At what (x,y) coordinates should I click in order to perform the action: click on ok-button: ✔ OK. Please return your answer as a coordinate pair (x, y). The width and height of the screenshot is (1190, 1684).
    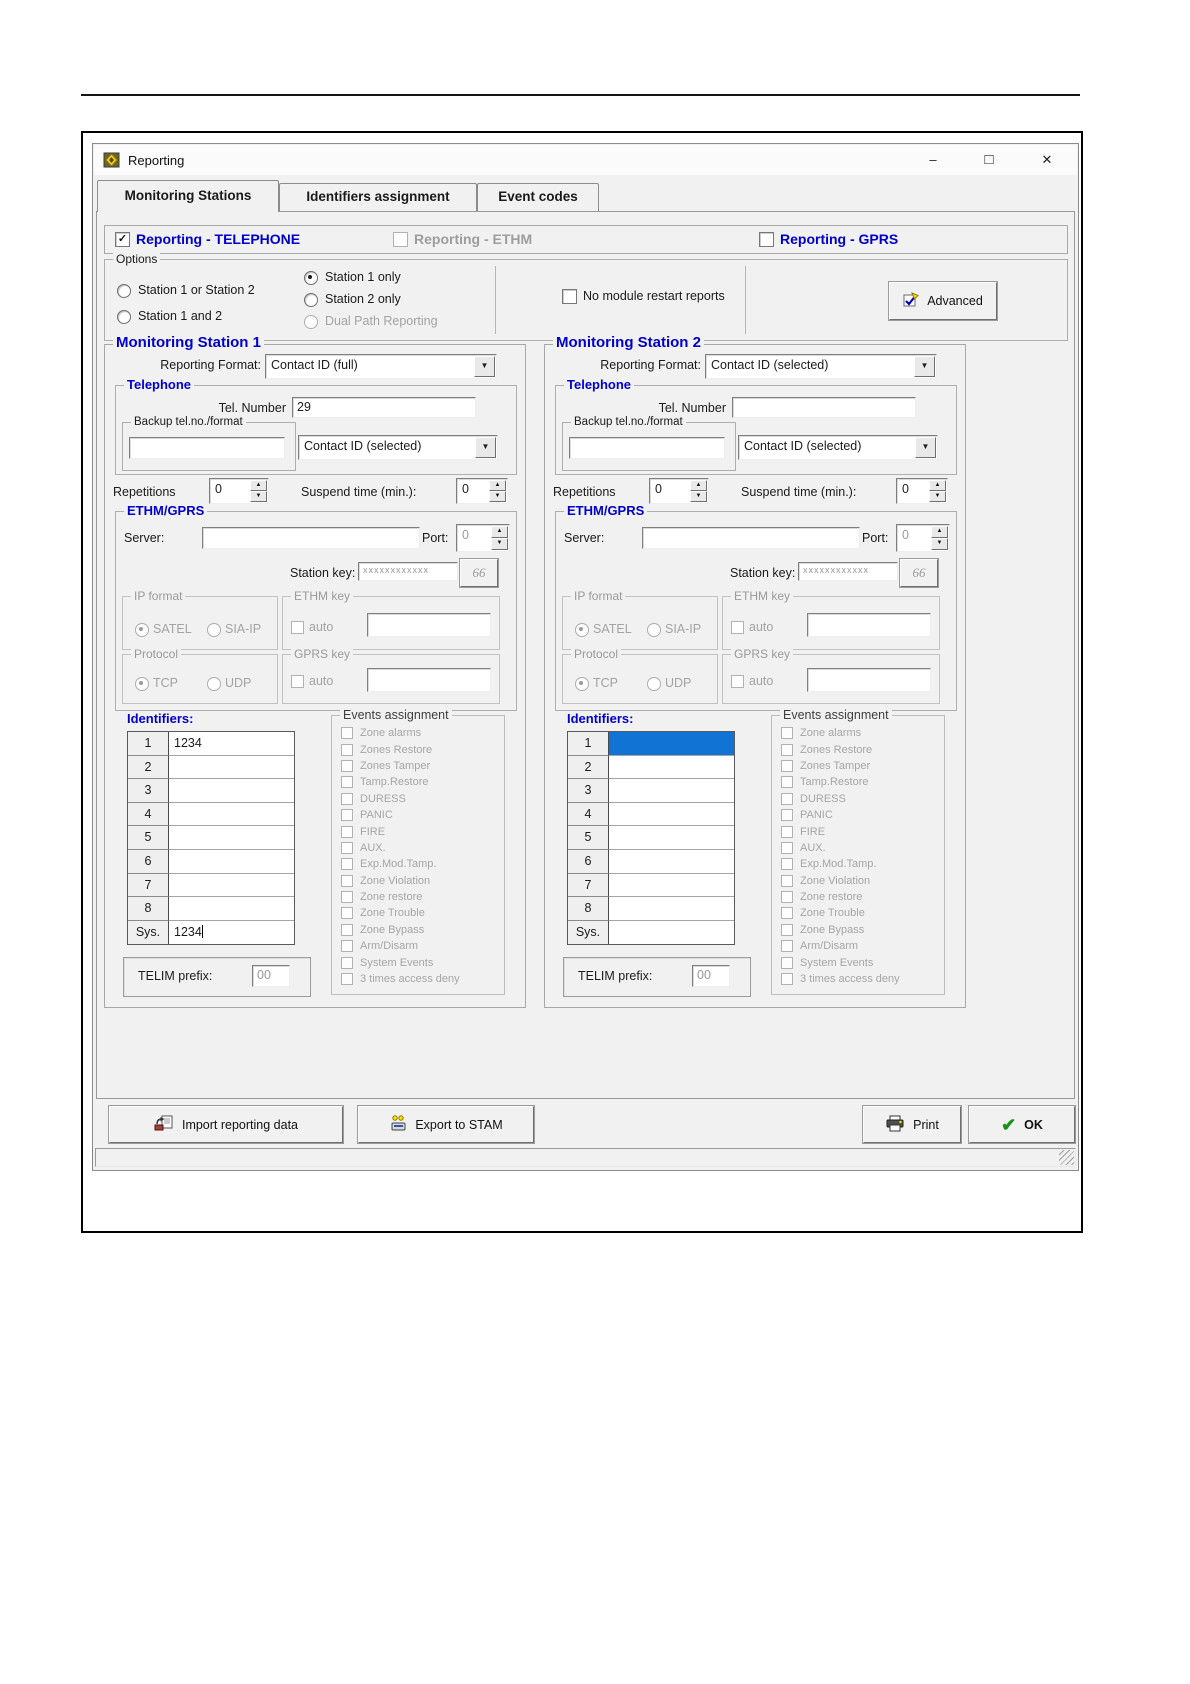
    Looking at the image, I should click on (1022, 1124).